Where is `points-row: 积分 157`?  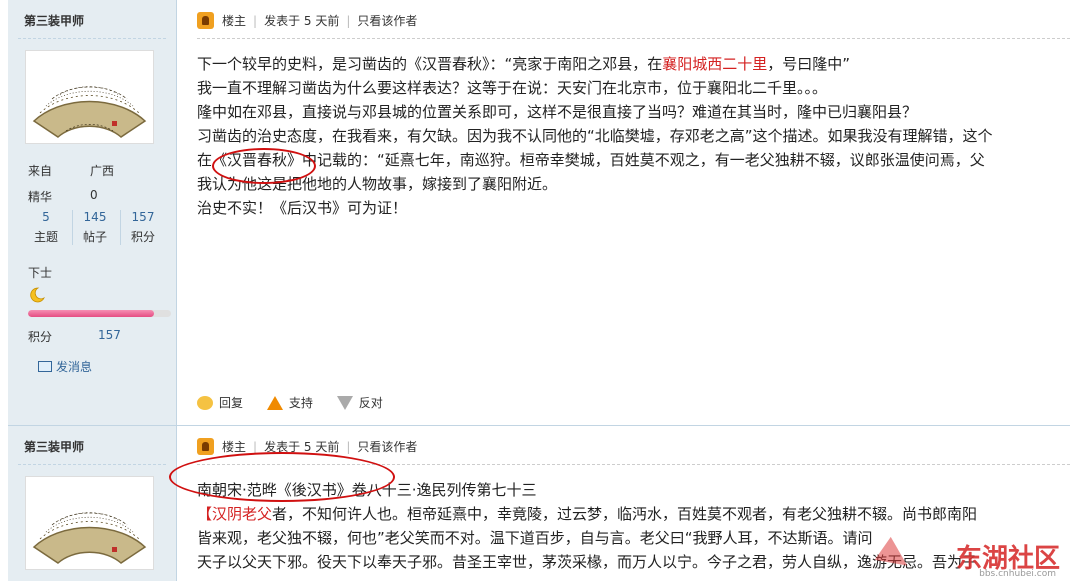
points-row: 积分 157 is located at coordinates (74, 336).